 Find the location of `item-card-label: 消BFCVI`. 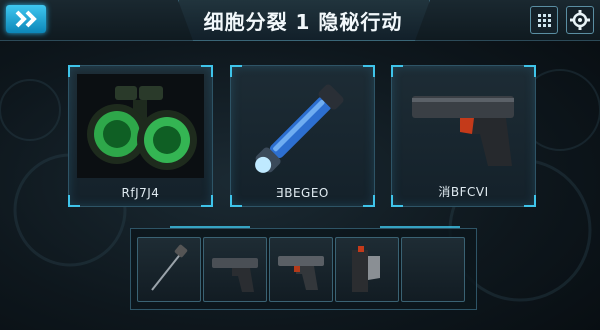

item-card-label: 消BFCVI is located at coordinates (463, 192).